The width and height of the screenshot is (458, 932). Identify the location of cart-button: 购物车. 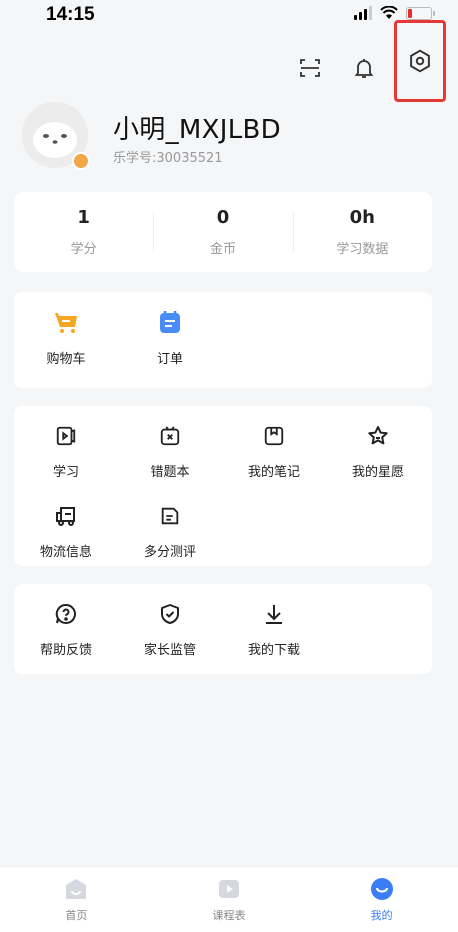
(66, 329).